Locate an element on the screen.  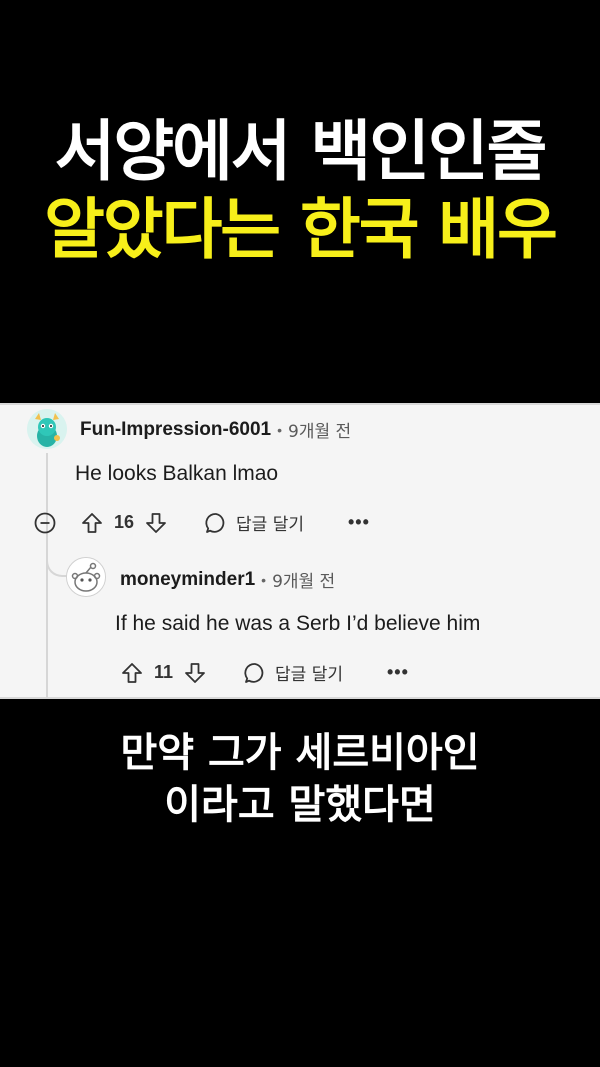
headline-line-2: 알았다는 한국 배우 is located at coordinates (301, 229).